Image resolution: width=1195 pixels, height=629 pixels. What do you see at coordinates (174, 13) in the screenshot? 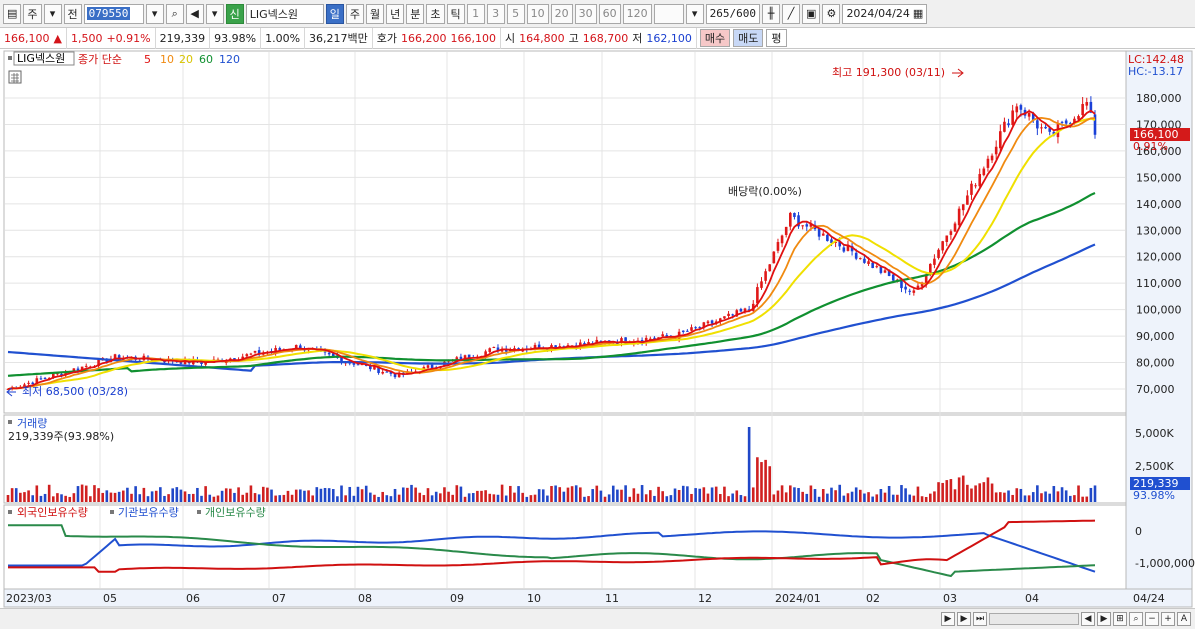
I see `search-icon: ⌕` at bounding box center [174, 13].